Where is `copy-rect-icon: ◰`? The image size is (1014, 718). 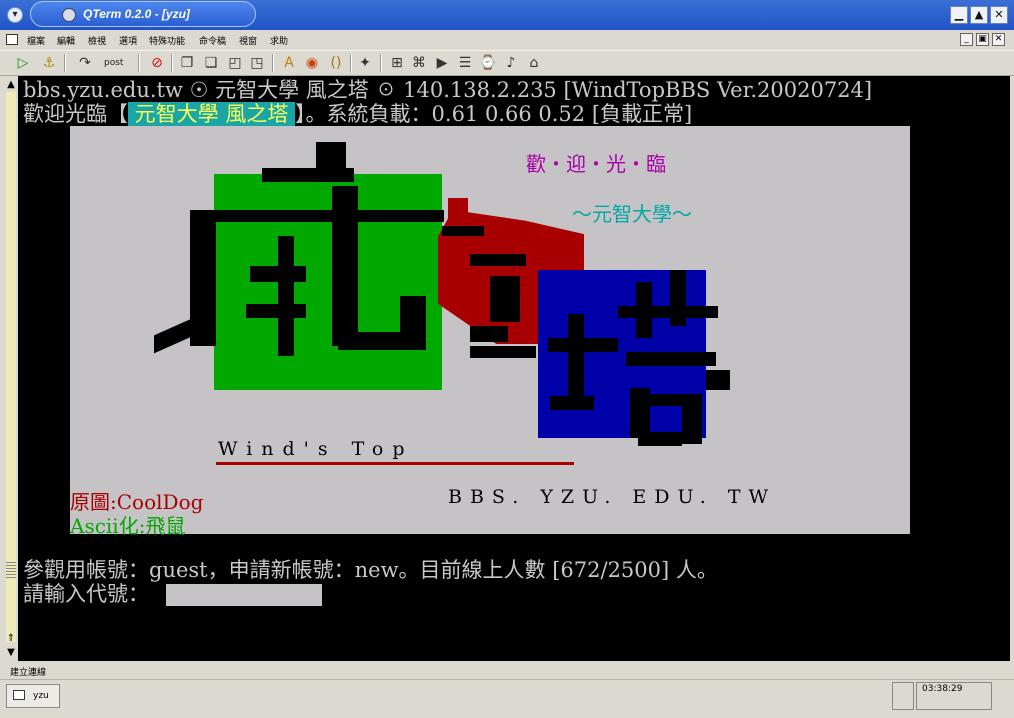
copy-rect-icon: ◰ is located at coordinates (235, 63).